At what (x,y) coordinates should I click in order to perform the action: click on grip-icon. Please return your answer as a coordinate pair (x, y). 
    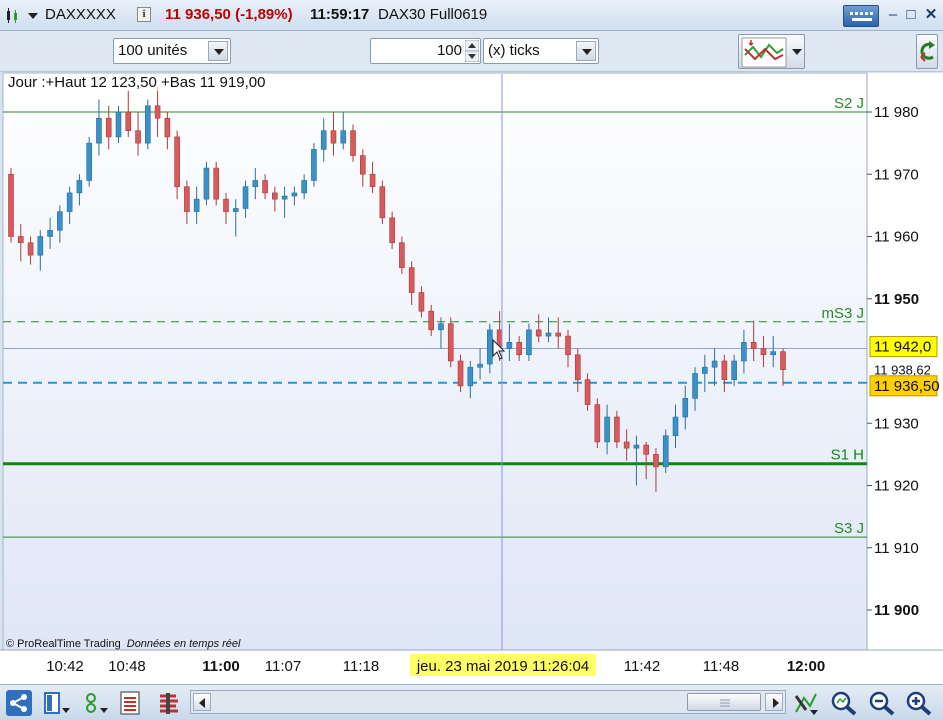
    Looking at the image, I should click on (725, 703).